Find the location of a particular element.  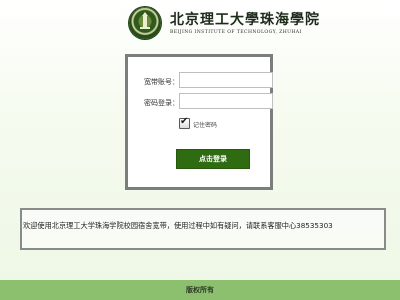

login-button: 点击登录 is located at coordinates (213, 159).